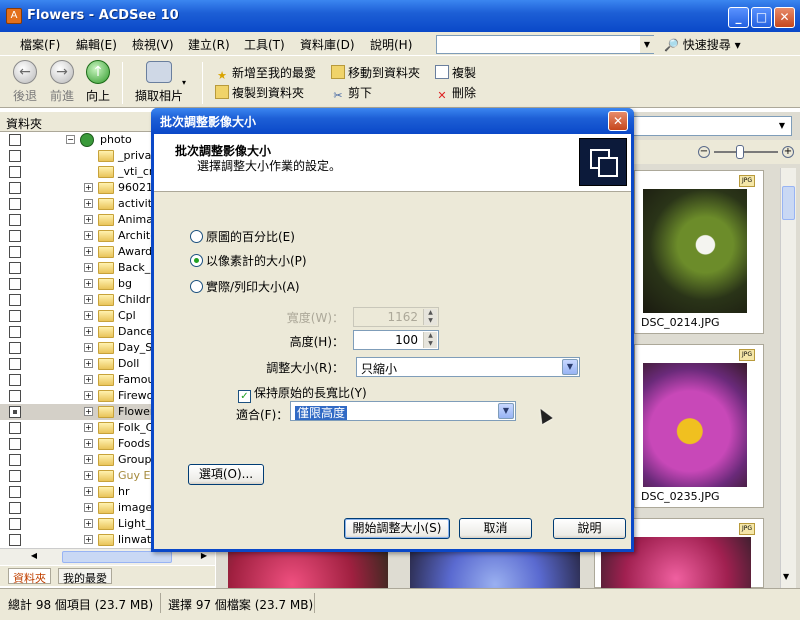  What do you see at coordinates (589, 528) in the screenshot?
I see `help-button: 說明` at bounding box center [589, 528].